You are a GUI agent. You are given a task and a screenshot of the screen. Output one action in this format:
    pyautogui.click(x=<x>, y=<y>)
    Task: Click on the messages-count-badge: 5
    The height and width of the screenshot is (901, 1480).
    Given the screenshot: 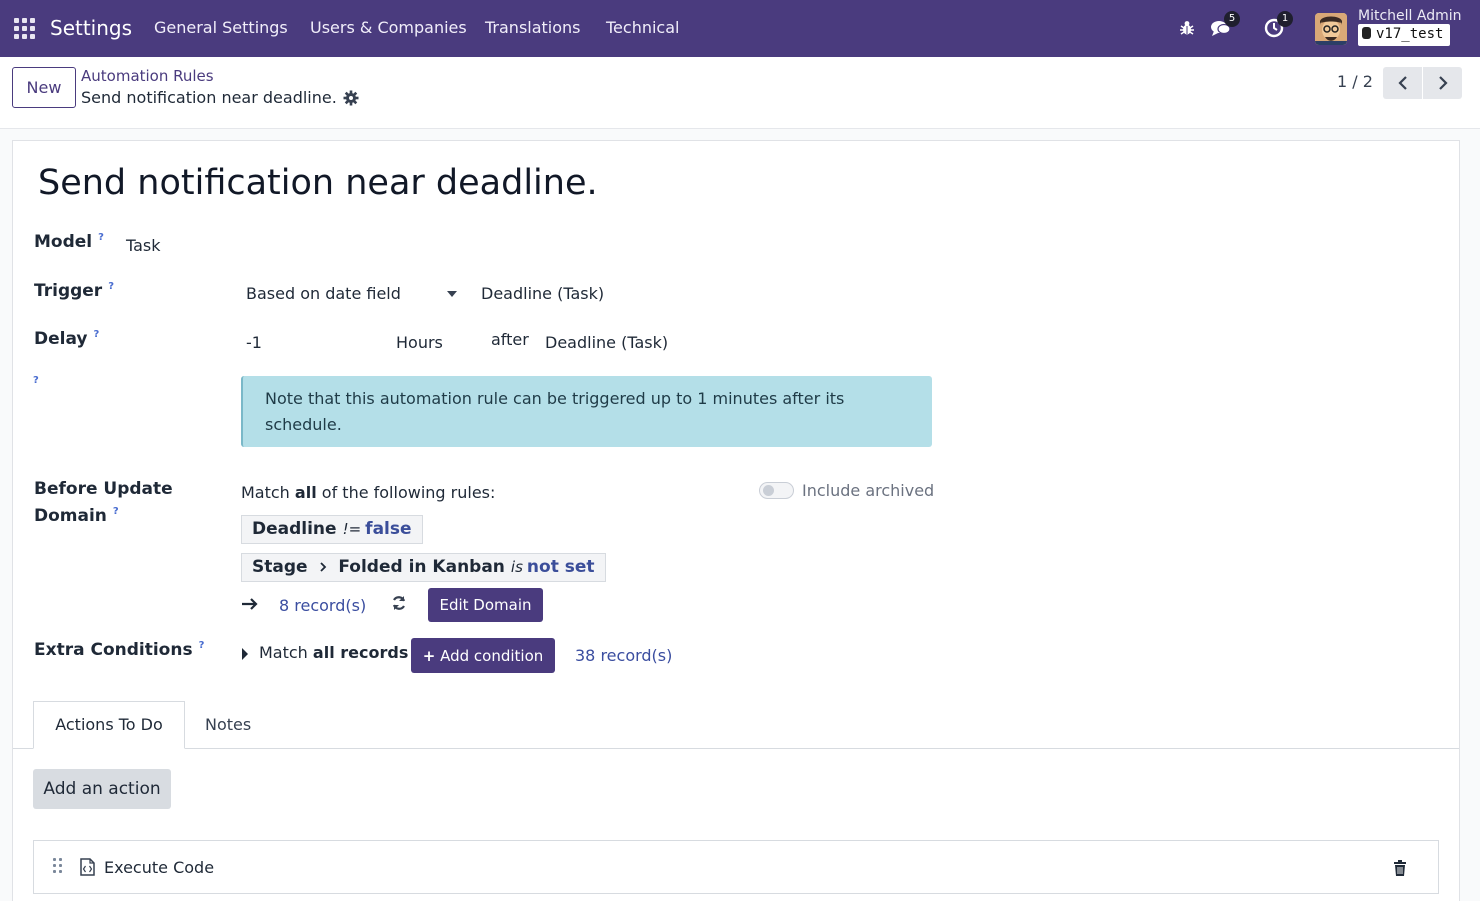 What is the action you would take?
    pyautogui.click(x=1232, y=19)
    